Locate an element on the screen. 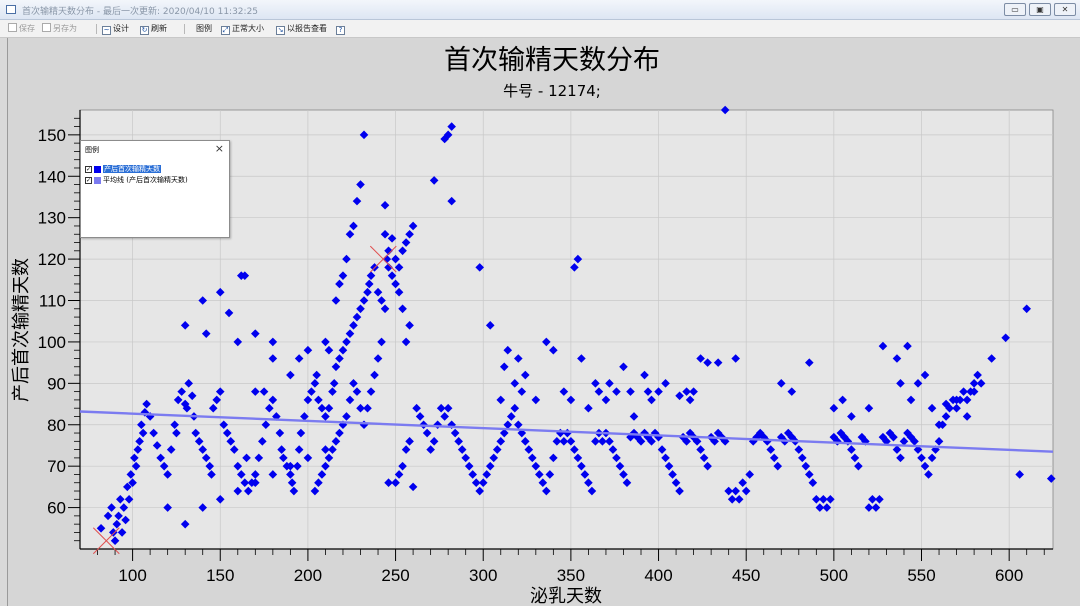 Image resolution: width=1080 pixels, height=606 pixels. legend-item-average: ✓ 平均线 (产后首次输精天数) is located at coordinates (136, 180).